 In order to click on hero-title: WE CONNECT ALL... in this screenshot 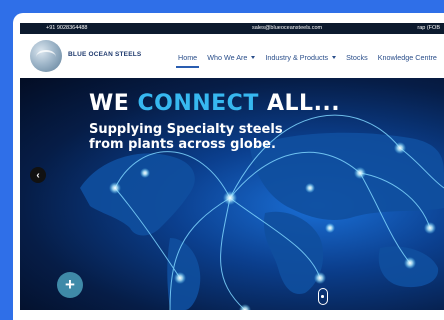, I will do `click(214, 103)`.